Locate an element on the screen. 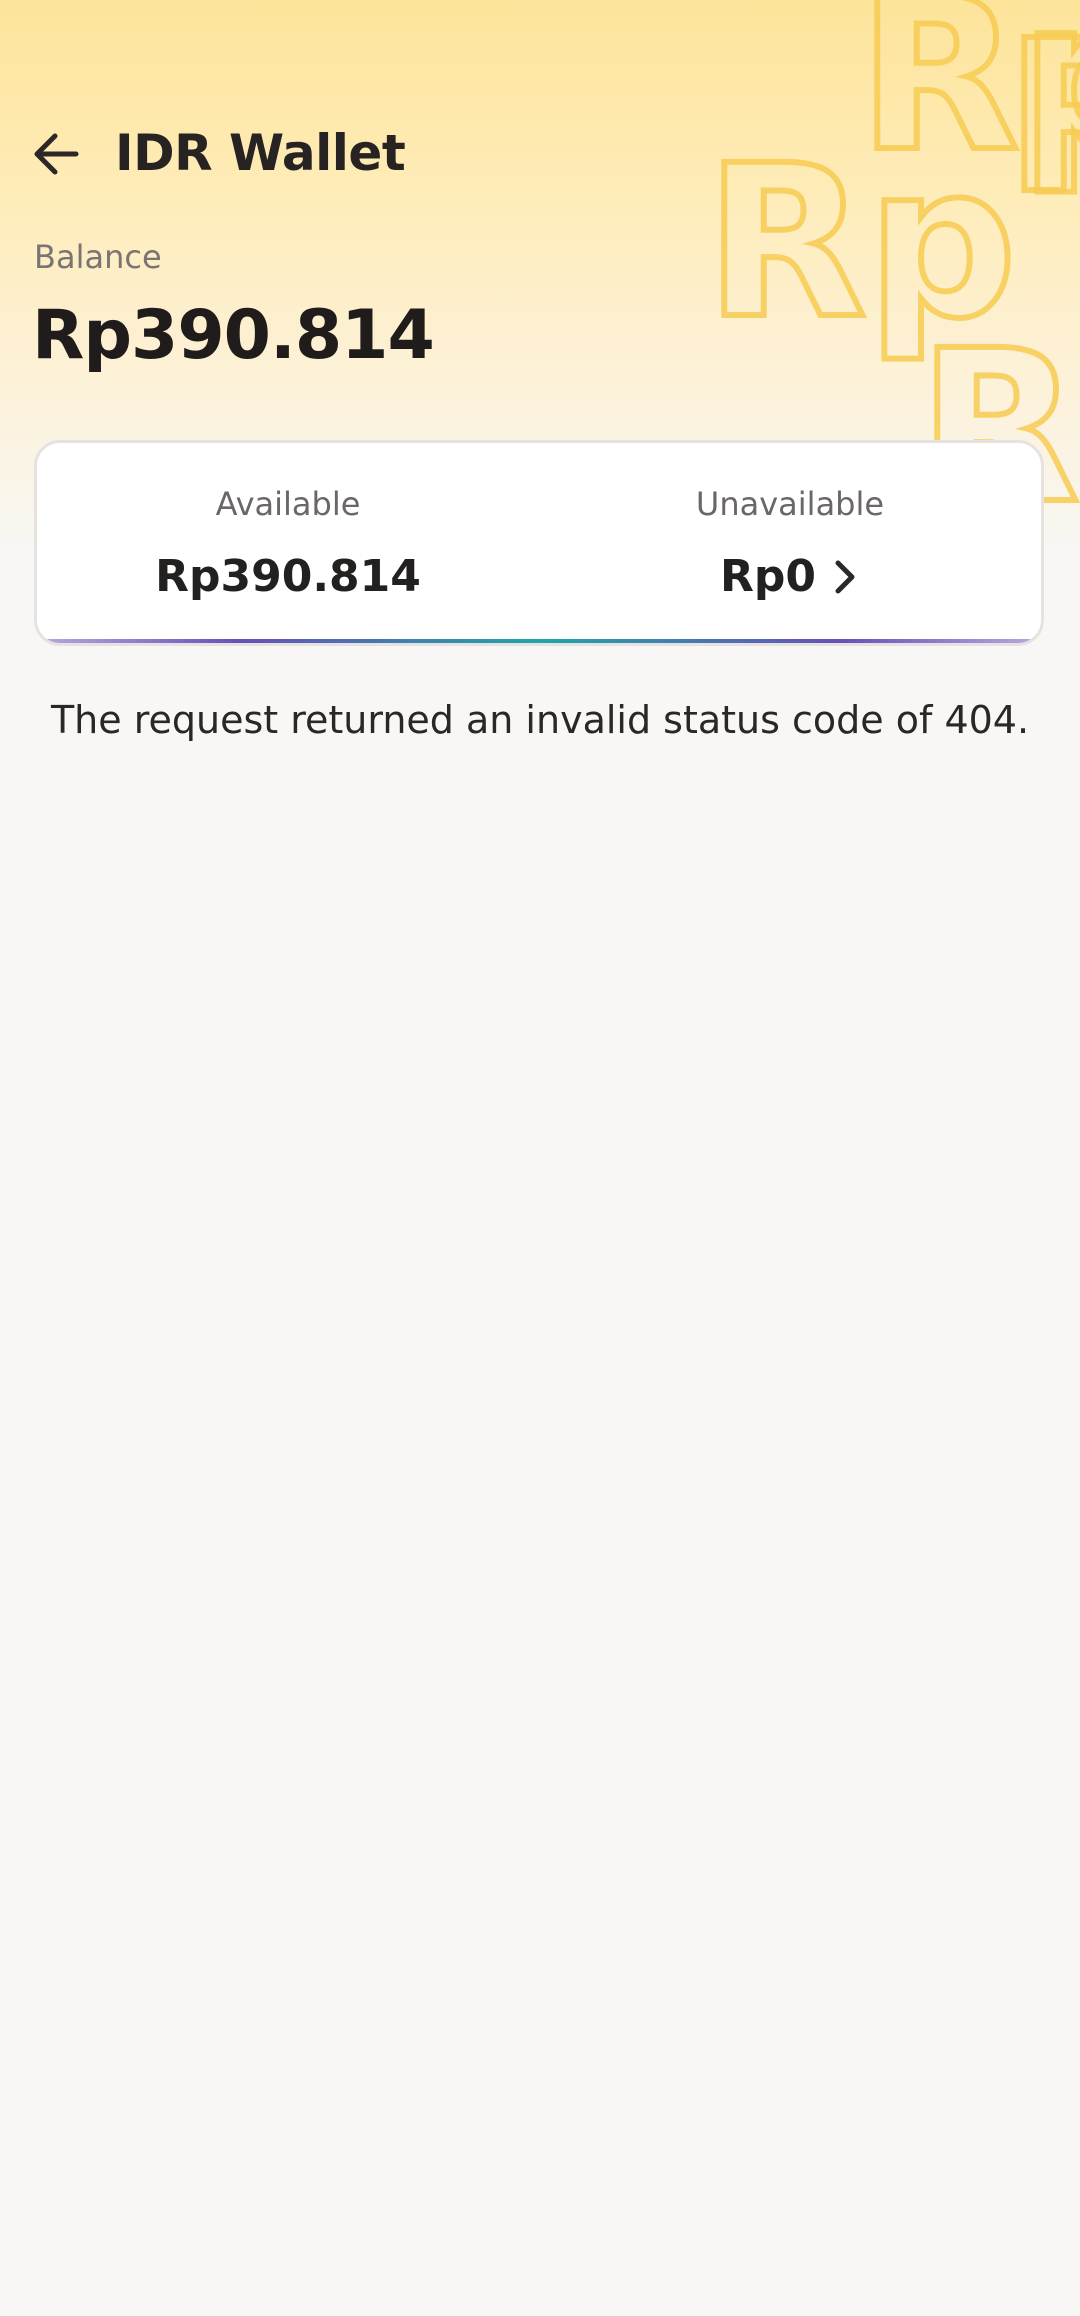  unavailable-section: Unavailable Rp0 is located at coordinates (790, 543).